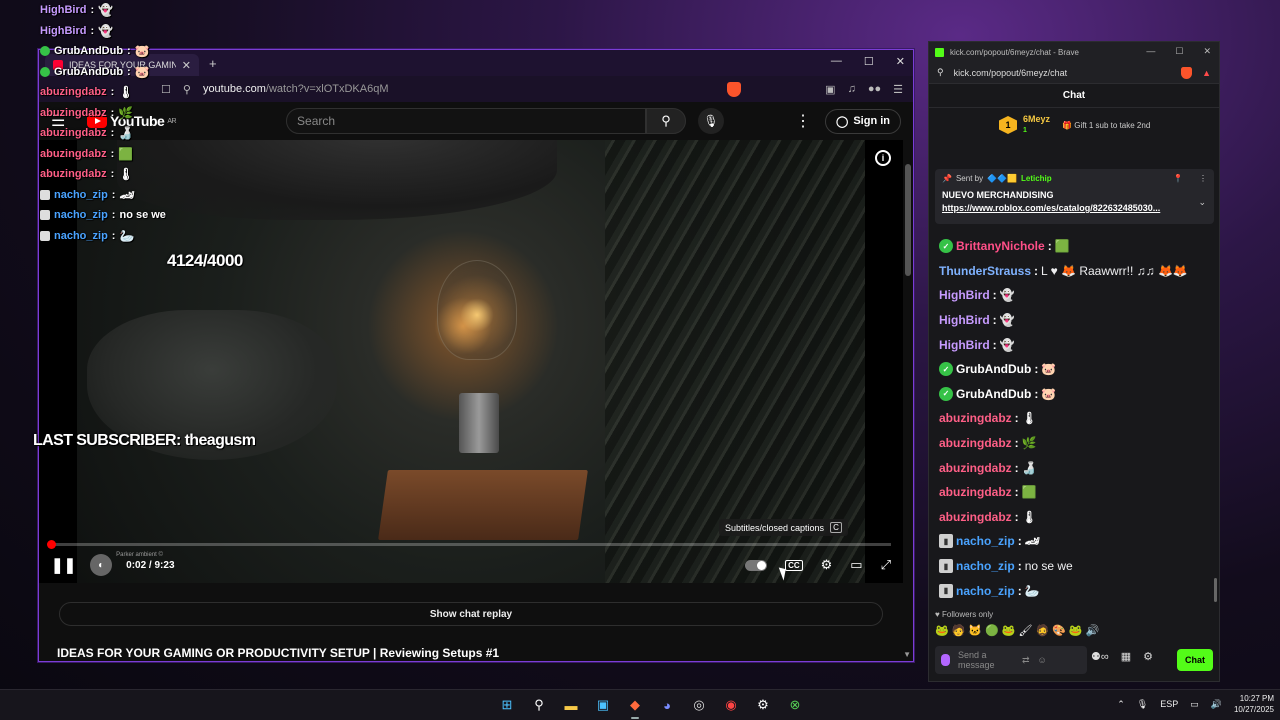 The width and height of the screenshot is (1280, 720). Describe the element at coordinates (1000, 246) in the screenshot. I see `chat-username: BrittanyNichole` at that location.